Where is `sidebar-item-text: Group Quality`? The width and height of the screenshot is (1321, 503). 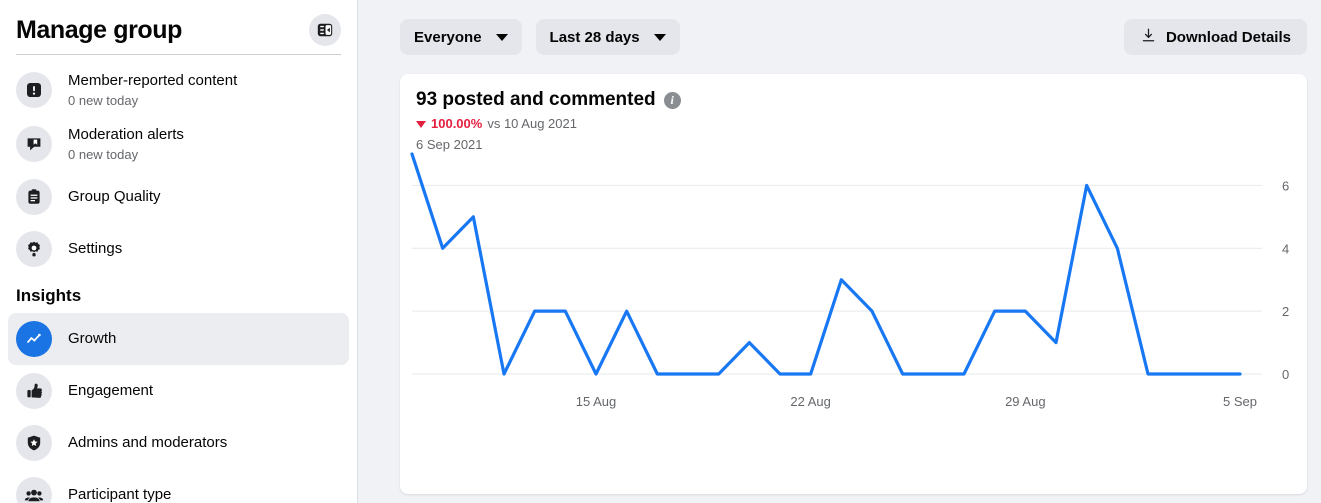 sidebar-item-text: Group Quality is located at coordinates (114, 197).